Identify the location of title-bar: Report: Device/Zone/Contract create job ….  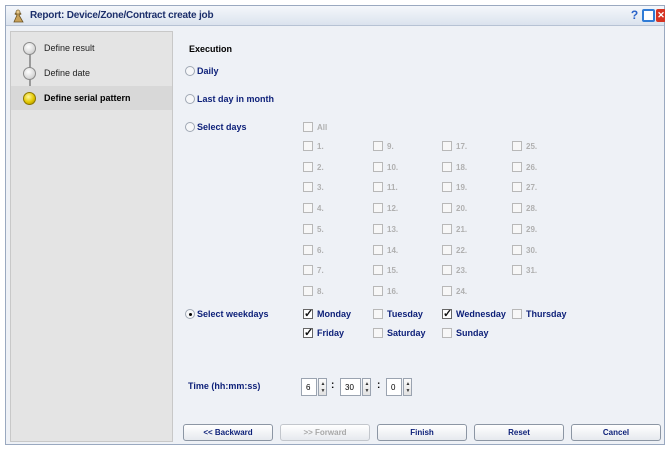
(335, 16).